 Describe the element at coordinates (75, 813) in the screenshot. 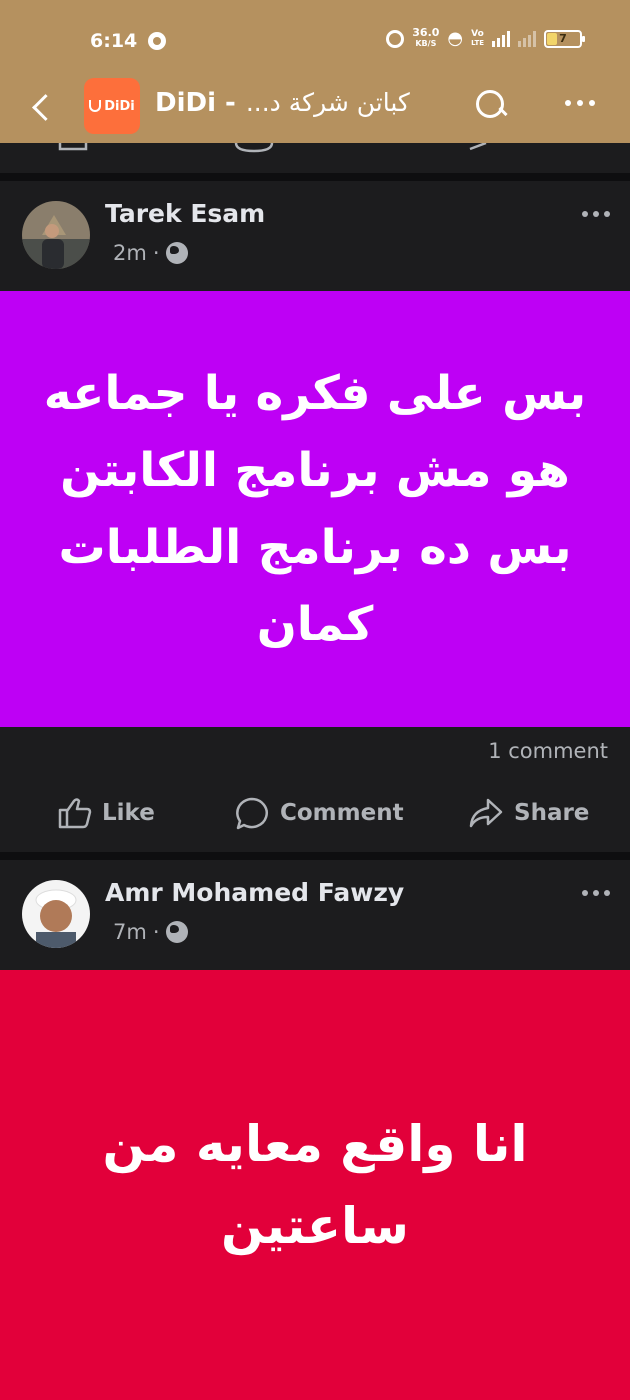

I see `like-icon` at that location.